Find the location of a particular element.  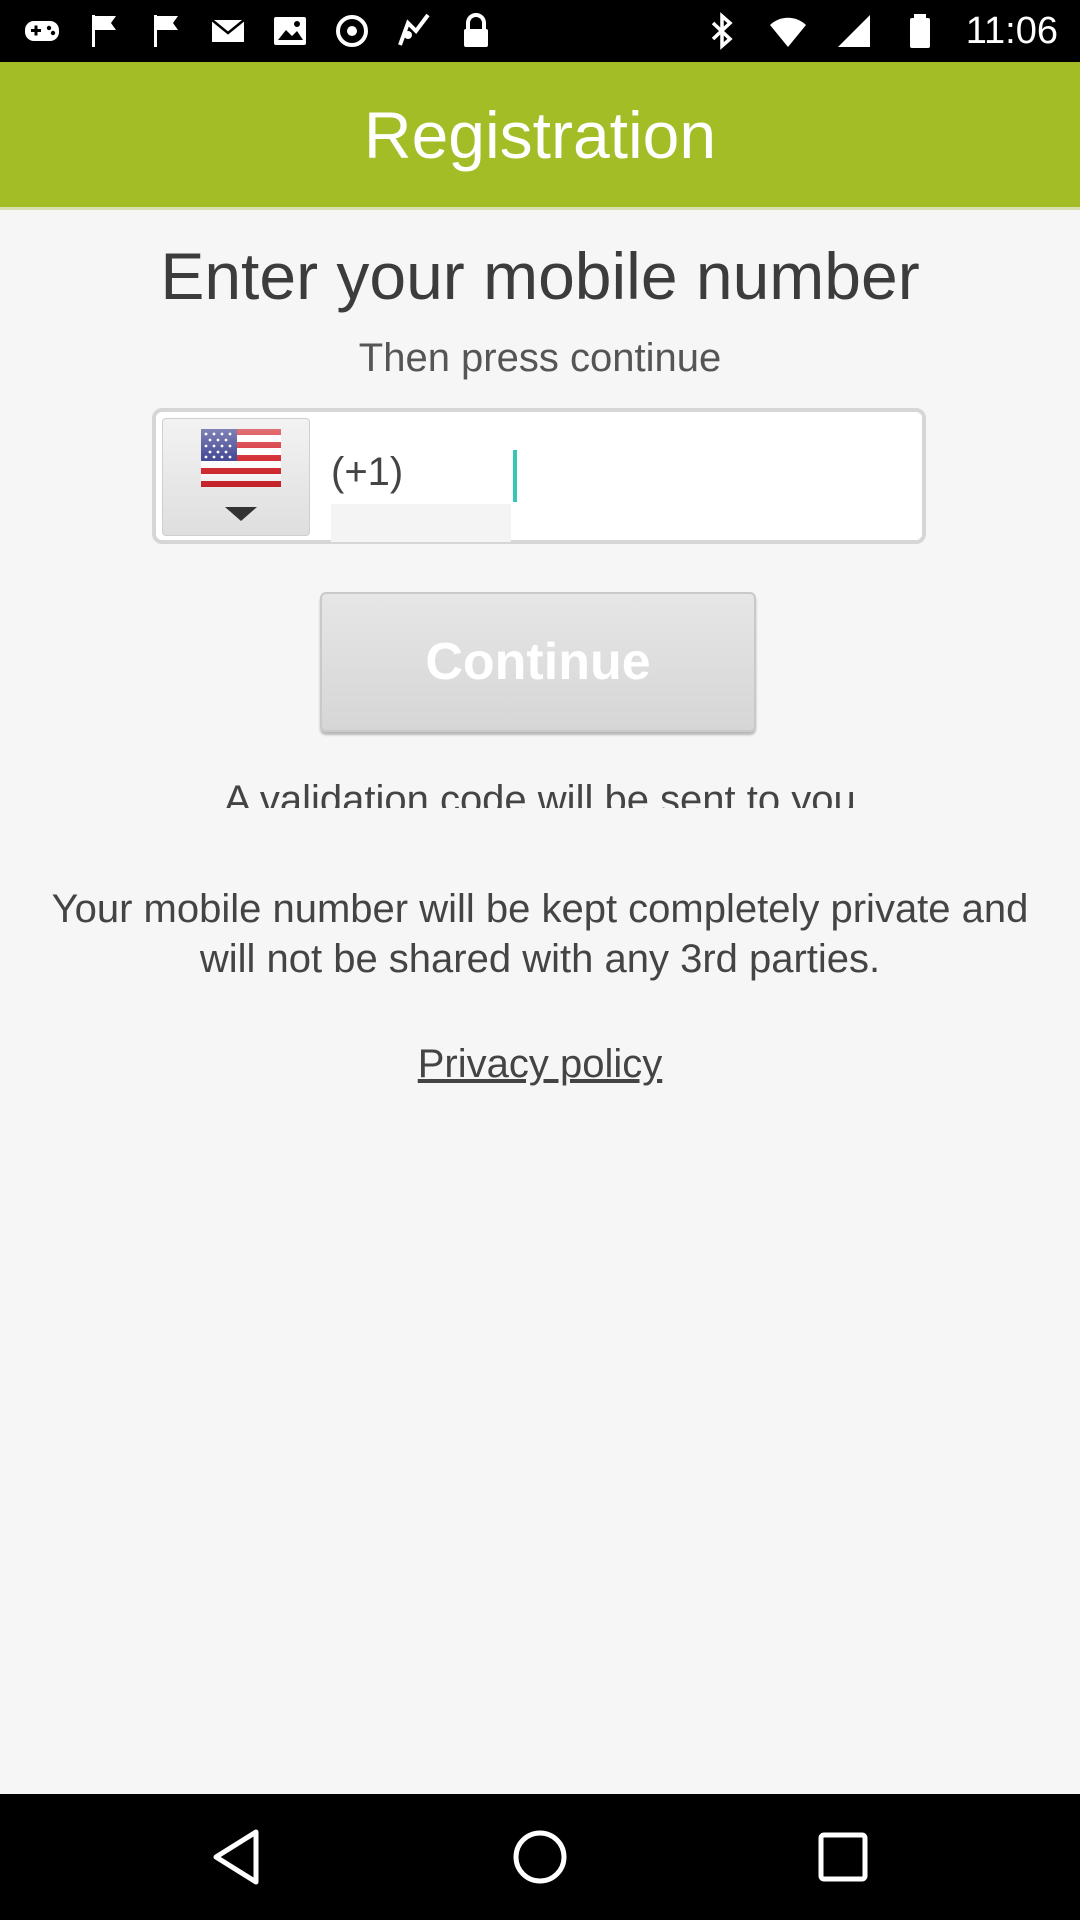

notification-icons is located at coordinates (259, 31).